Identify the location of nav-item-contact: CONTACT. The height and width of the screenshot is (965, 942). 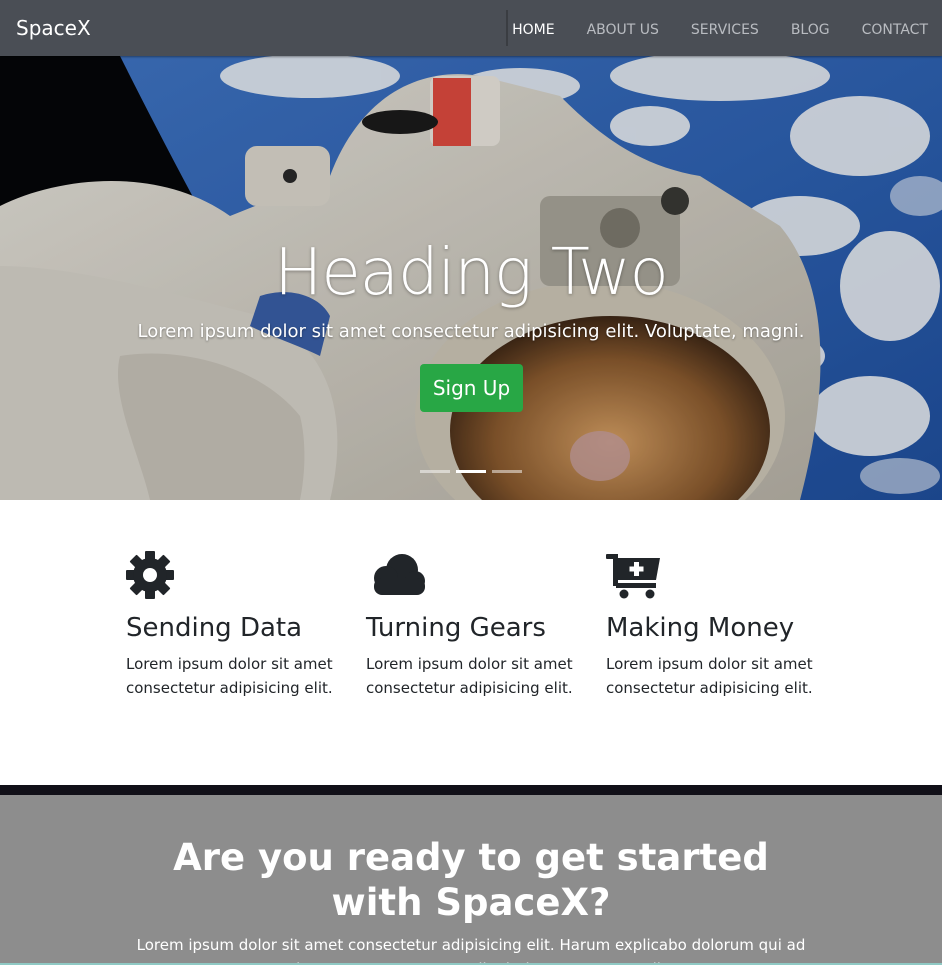
(895, 28).